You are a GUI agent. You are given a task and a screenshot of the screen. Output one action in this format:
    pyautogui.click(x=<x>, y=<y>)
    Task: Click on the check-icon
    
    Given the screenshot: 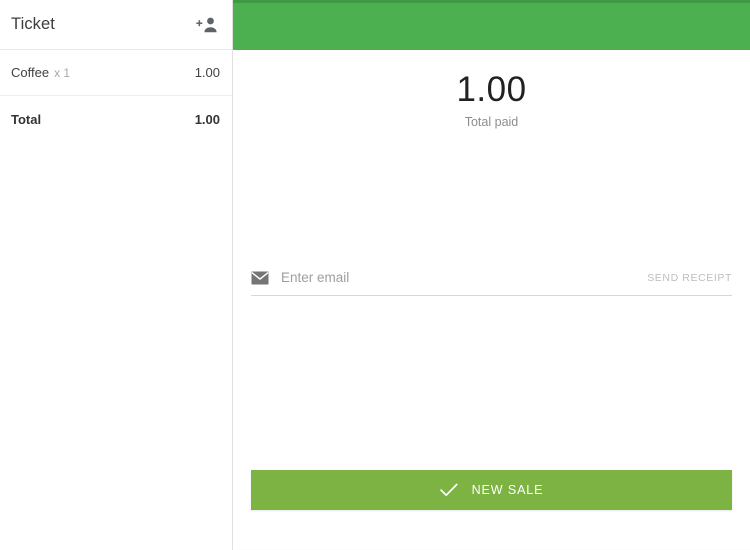 What is the action you would take?
    pyautogui.click(x=448, y=490)
    